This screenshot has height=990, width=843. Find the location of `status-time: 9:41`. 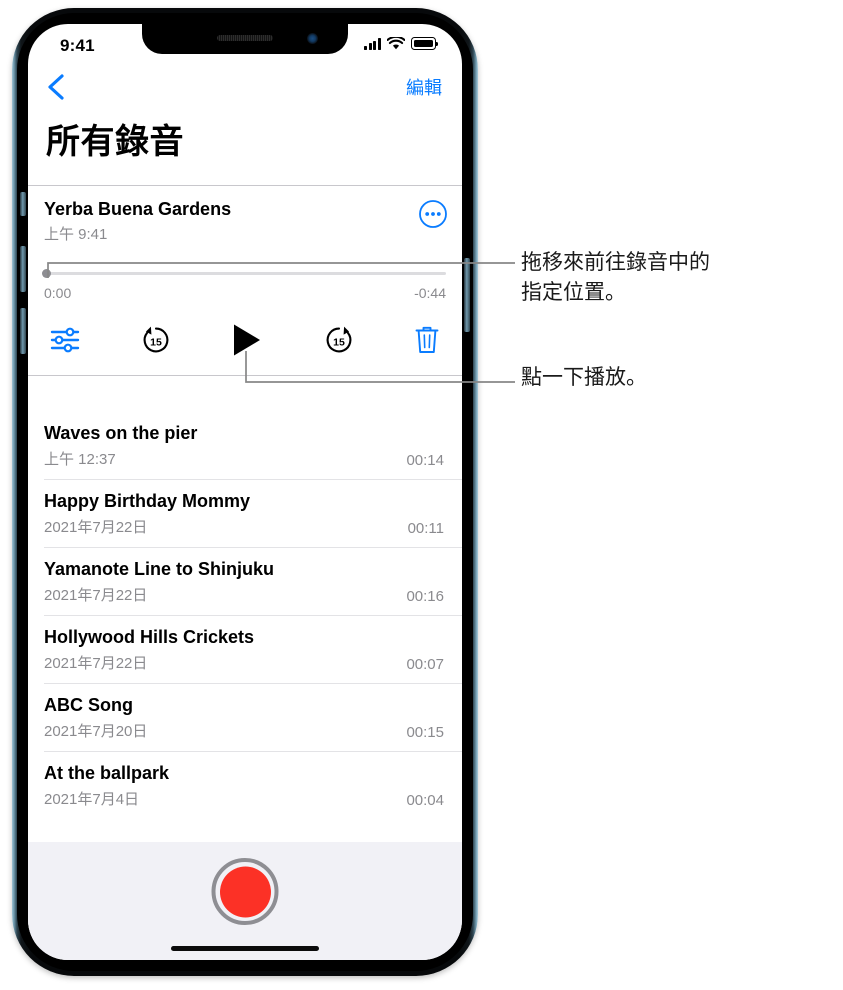

status-time: 9:41 is located at coordinates (77, 45).